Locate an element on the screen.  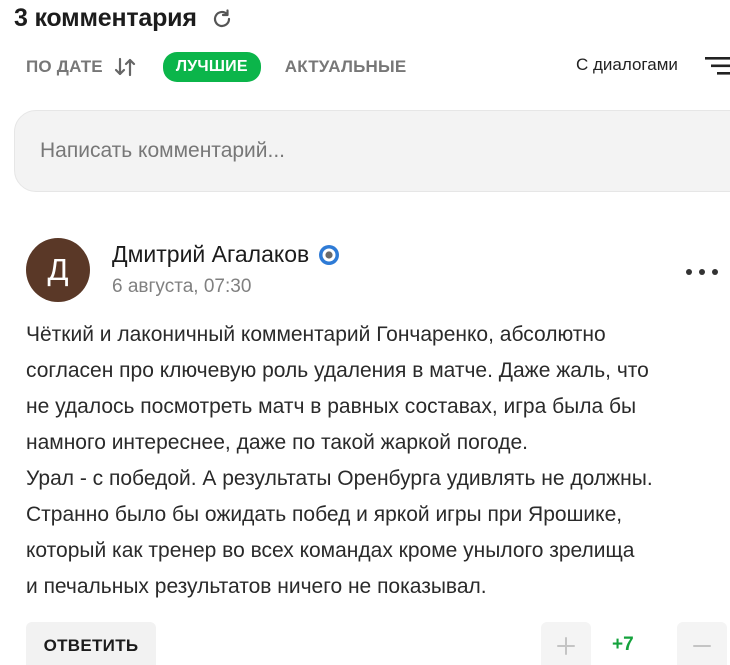
comment-score: +7 is located at coordinates (623, 644).